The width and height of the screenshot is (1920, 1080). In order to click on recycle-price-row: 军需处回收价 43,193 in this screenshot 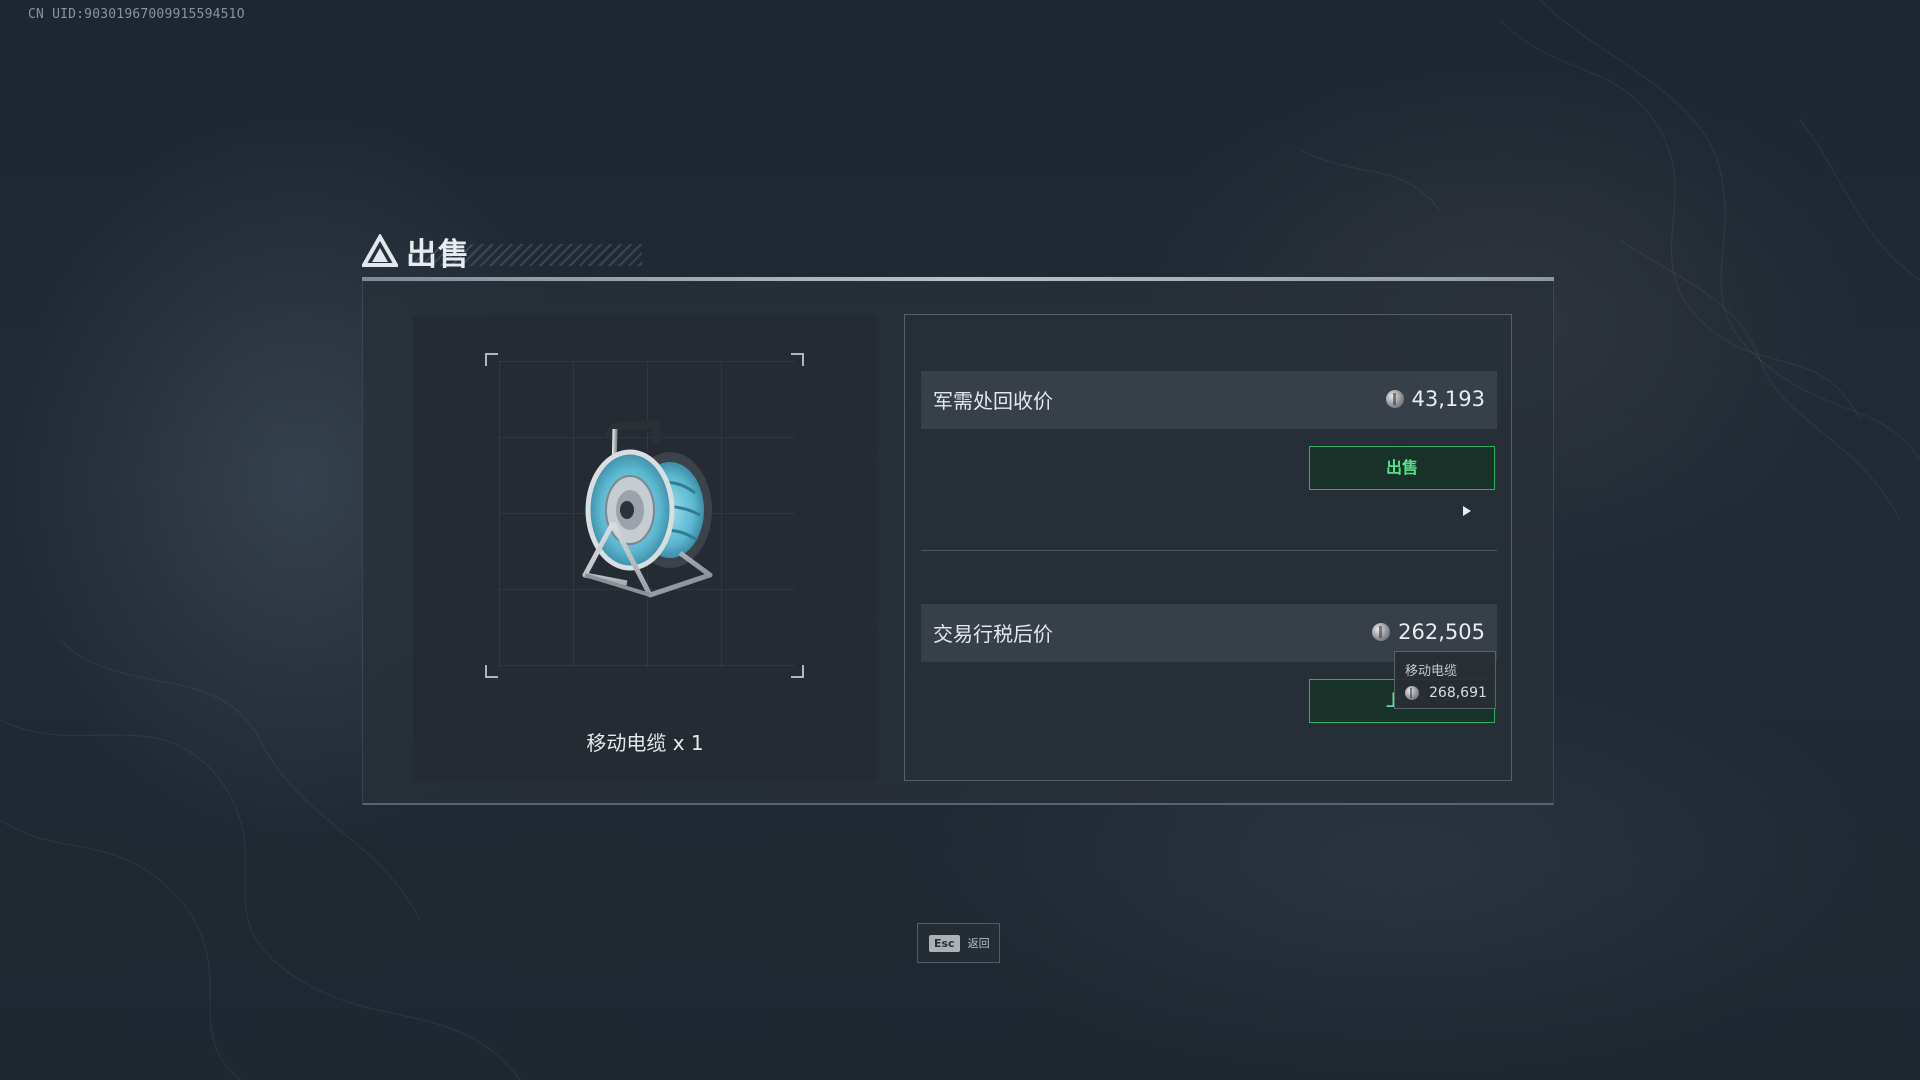, I will do `click(1209, 400)`.